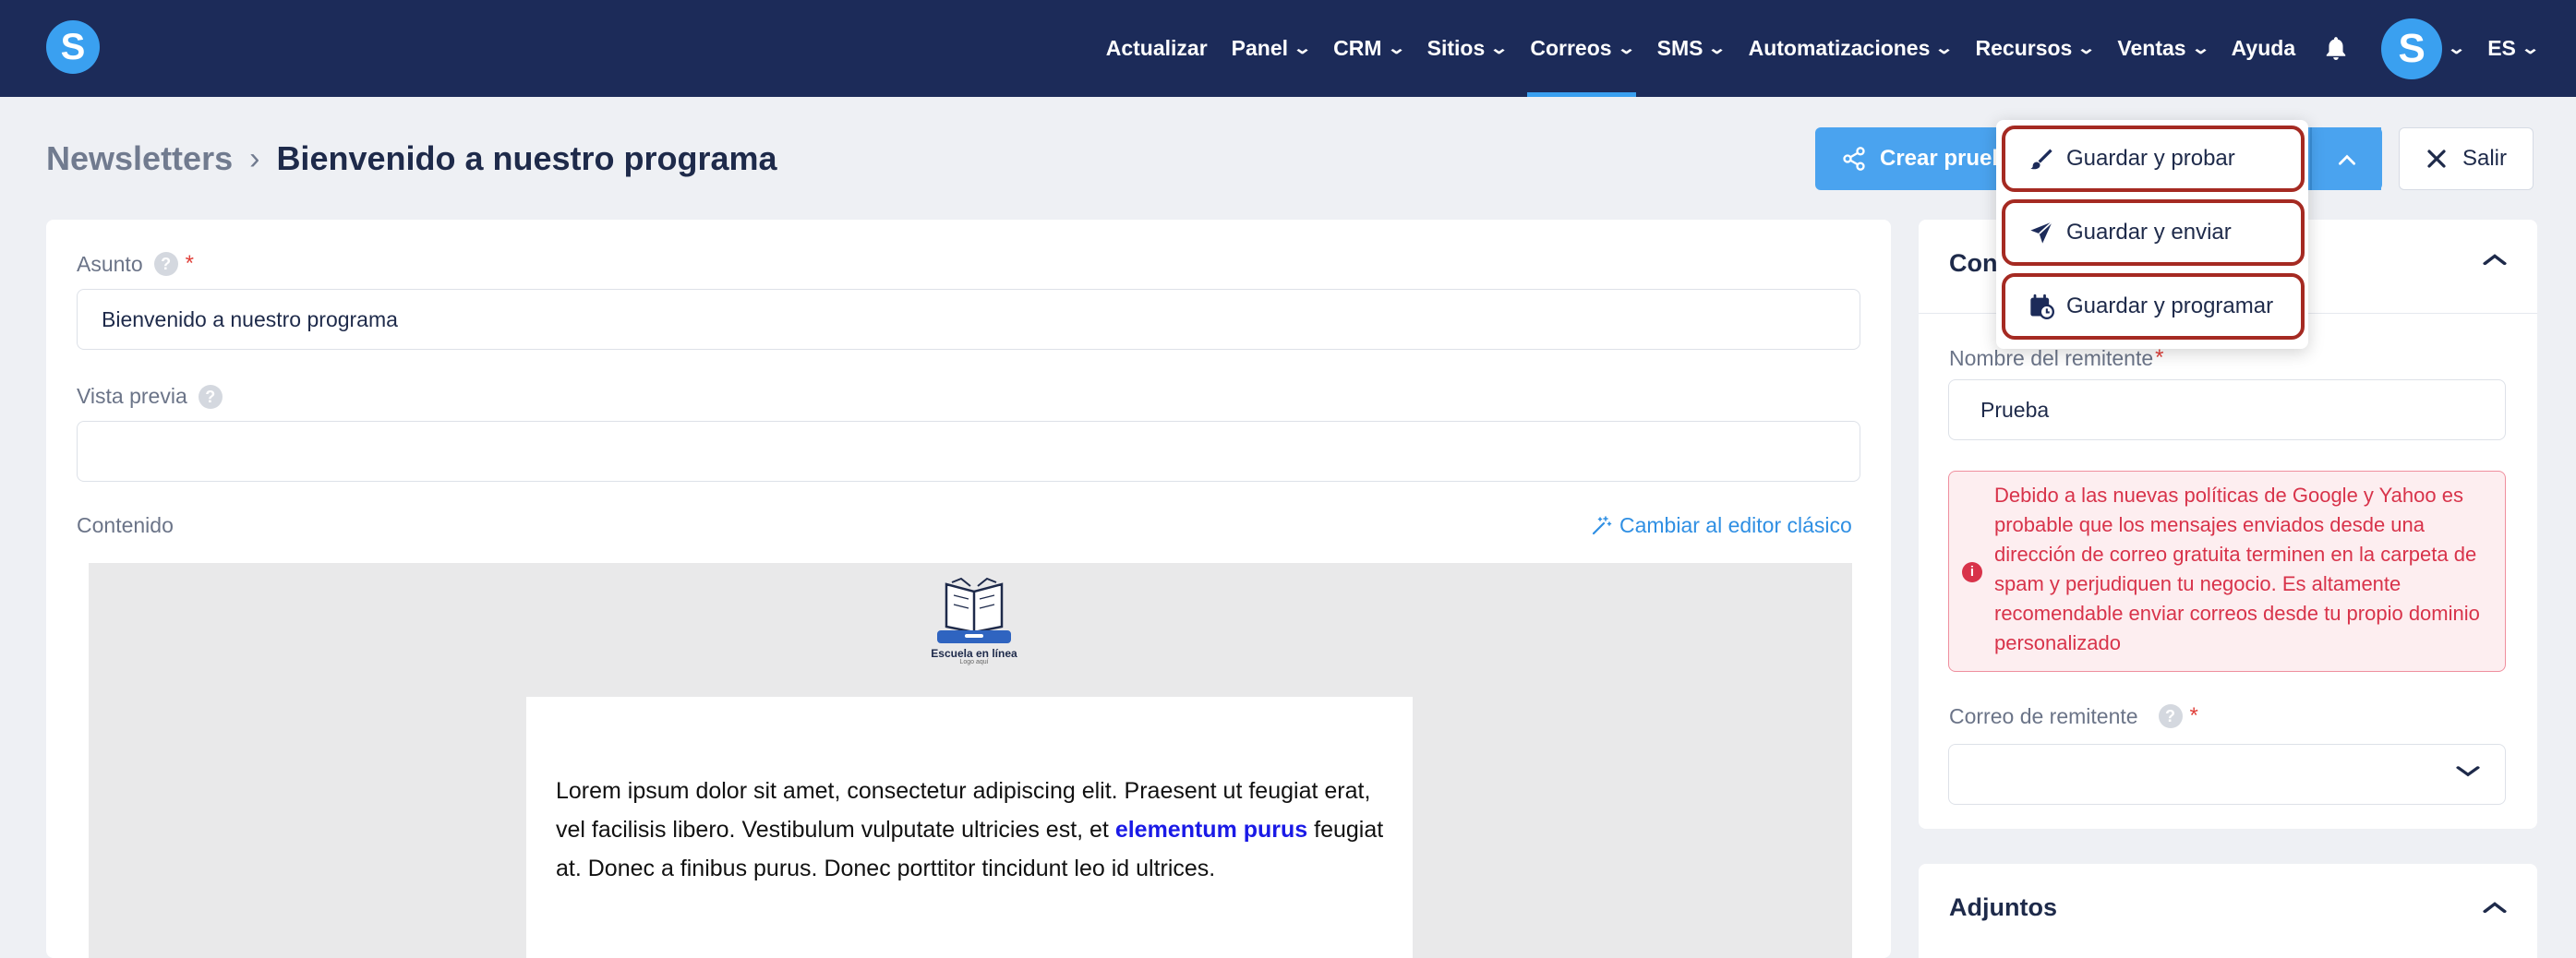 Image resolution: width=2576 pixels, height=958 pixels. I want to click on language-selector: ES ⌄, so click(2525, 48).